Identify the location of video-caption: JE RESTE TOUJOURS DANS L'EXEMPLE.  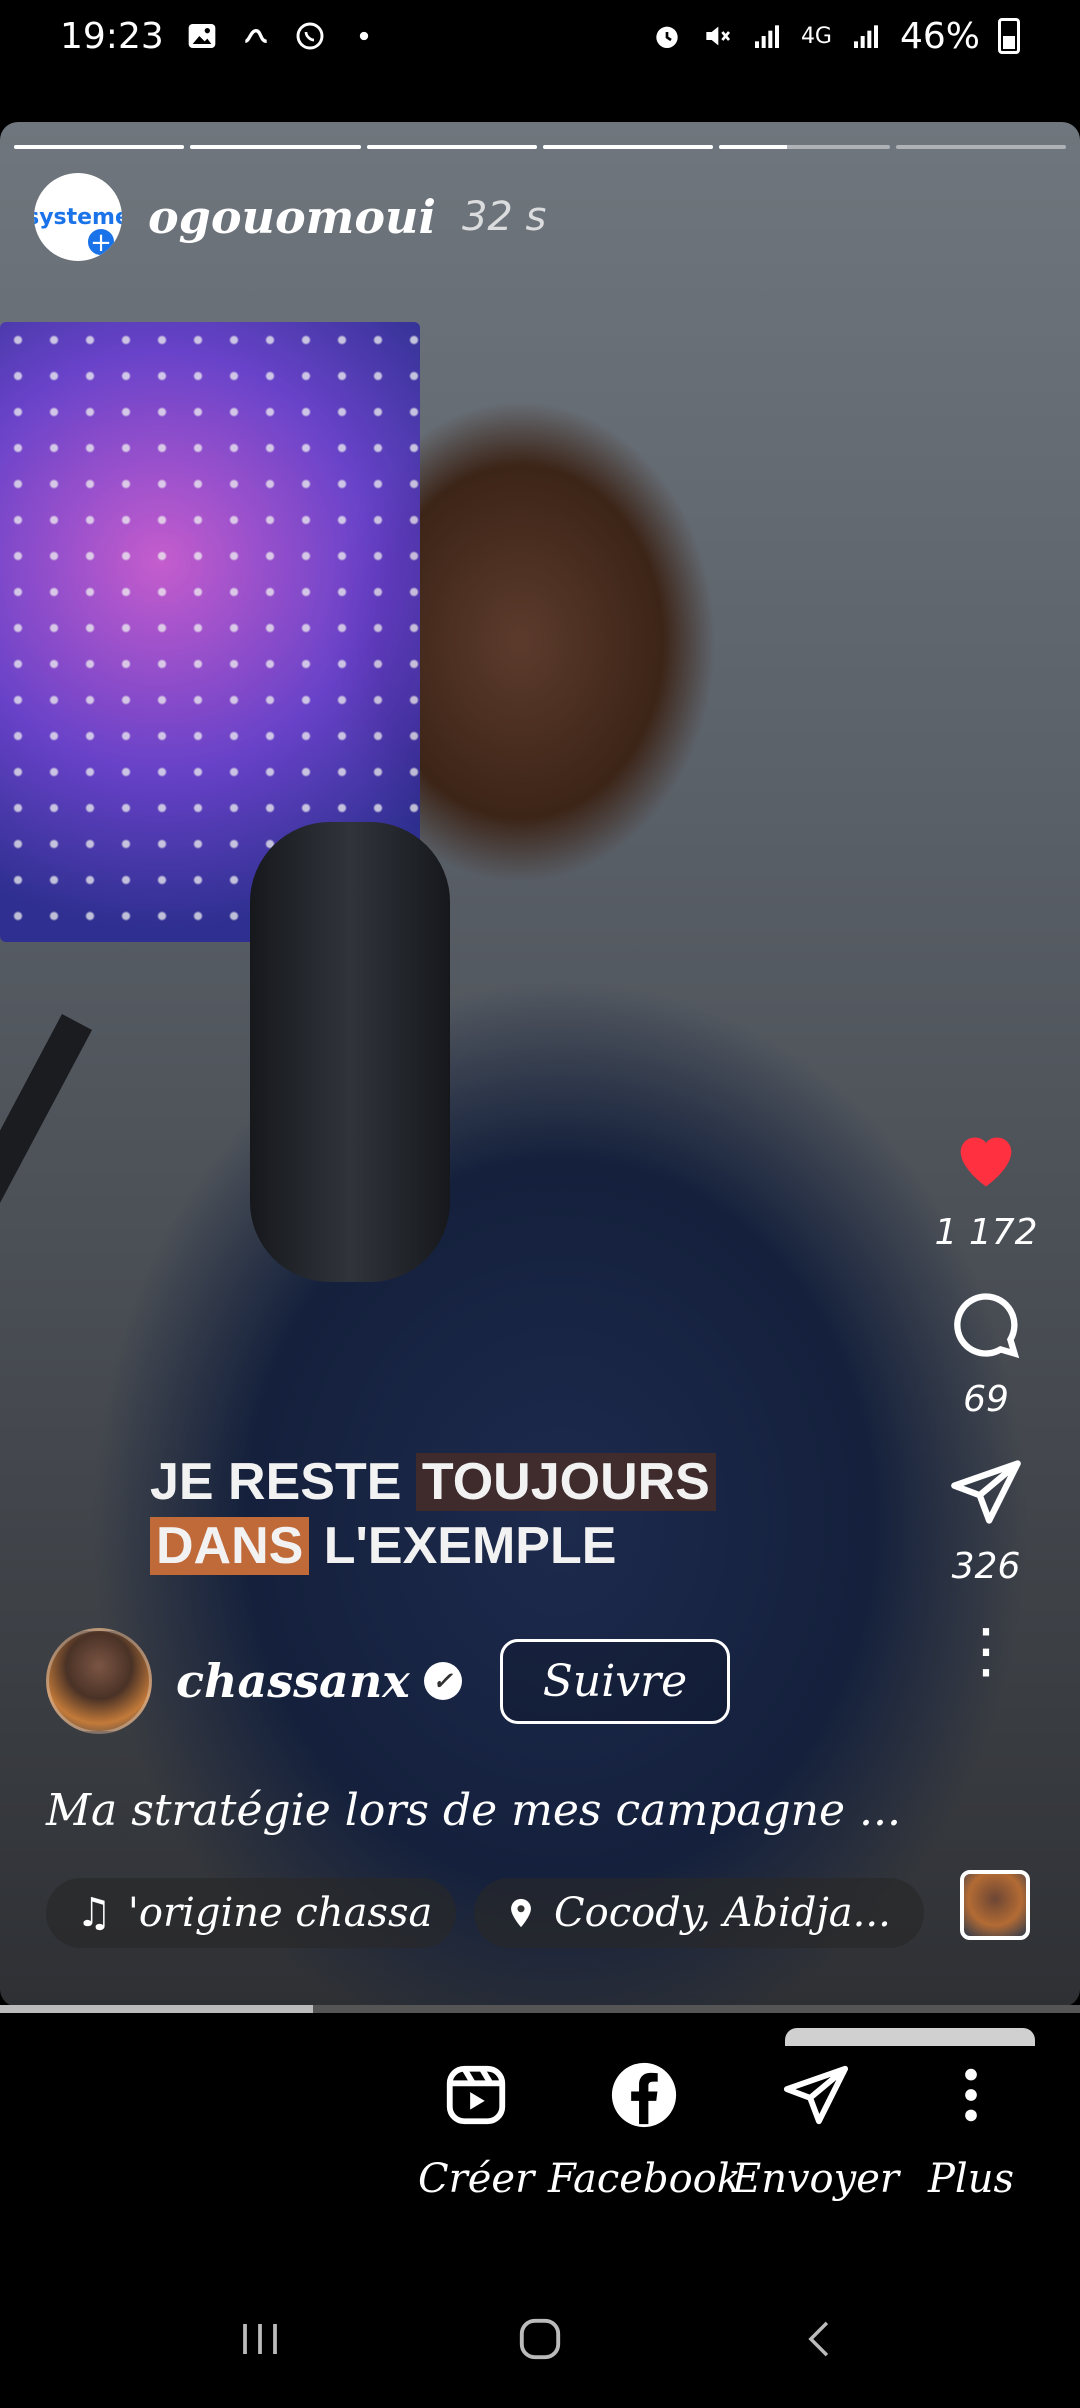
(433, 1514).